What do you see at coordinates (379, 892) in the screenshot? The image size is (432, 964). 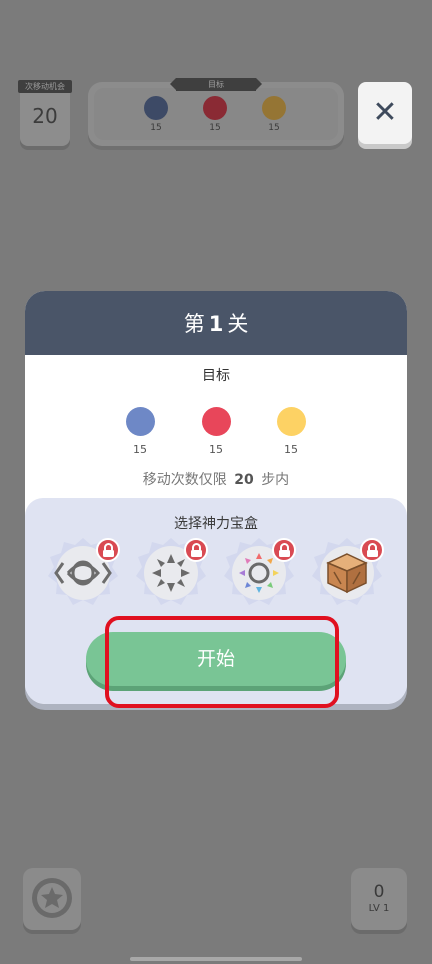 I see `level-count: 0` at bounding box center [379, 892].